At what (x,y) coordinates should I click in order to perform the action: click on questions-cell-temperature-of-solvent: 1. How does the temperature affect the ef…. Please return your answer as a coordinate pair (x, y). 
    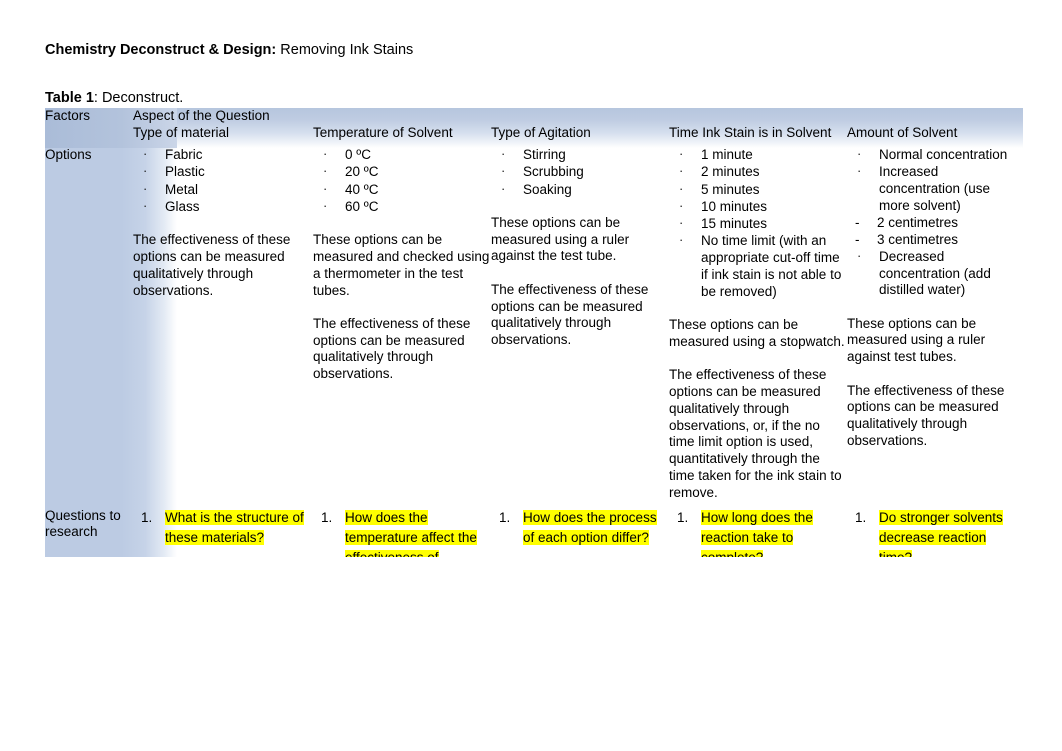
    Looking at the image, I should click on (402, 529).